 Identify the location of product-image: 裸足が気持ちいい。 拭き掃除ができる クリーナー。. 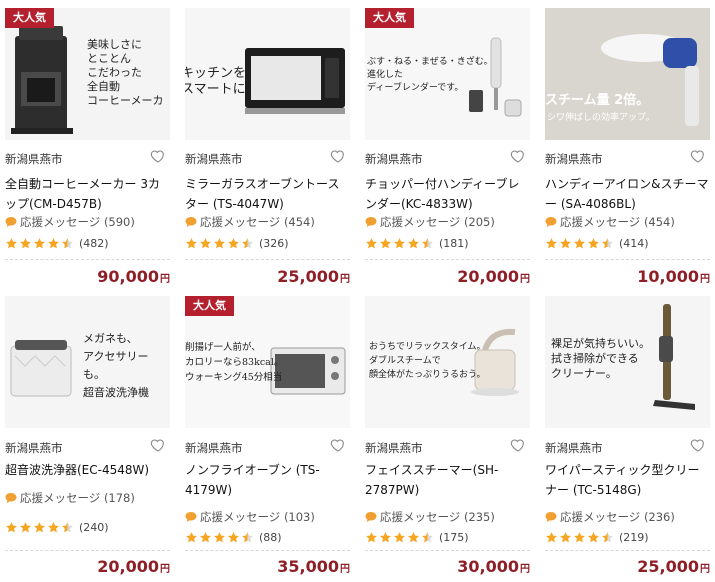
(627, 362).